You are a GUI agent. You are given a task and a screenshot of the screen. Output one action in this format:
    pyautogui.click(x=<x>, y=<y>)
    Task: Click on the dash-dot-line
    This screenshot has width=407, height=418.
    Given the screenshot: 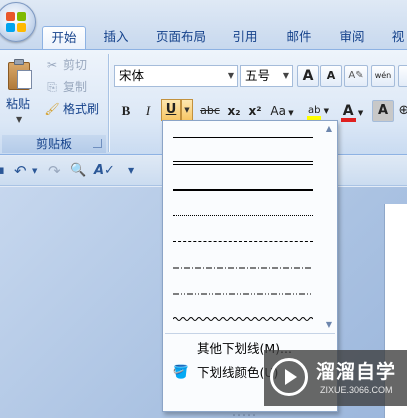 What is the action you would take?
    pyautogui.click(x=243, y=268)
    